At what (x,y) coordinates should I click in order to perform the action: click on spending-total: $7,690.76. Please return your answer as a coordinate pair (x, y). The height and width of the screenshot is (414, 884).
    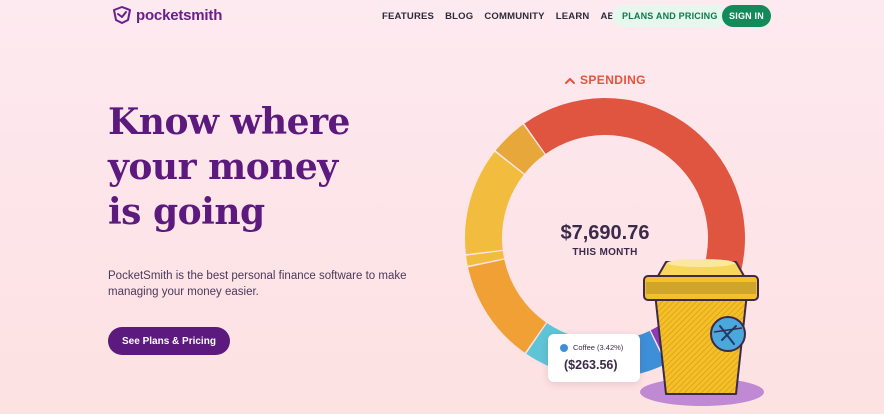
    Looking at the image, I should click on (605, 233).